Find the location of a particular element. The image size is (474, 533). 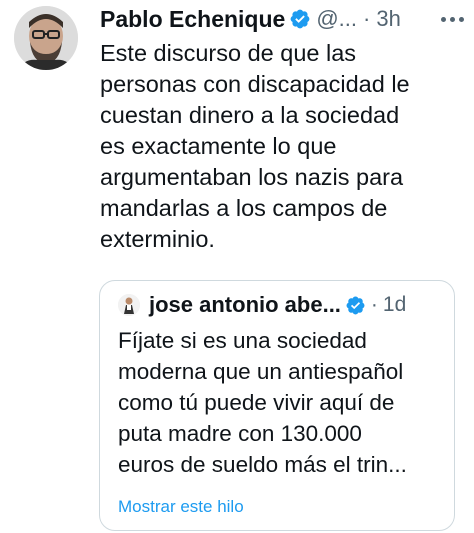

tweet-timestamp: 3h is located at coordinates (388, 19).